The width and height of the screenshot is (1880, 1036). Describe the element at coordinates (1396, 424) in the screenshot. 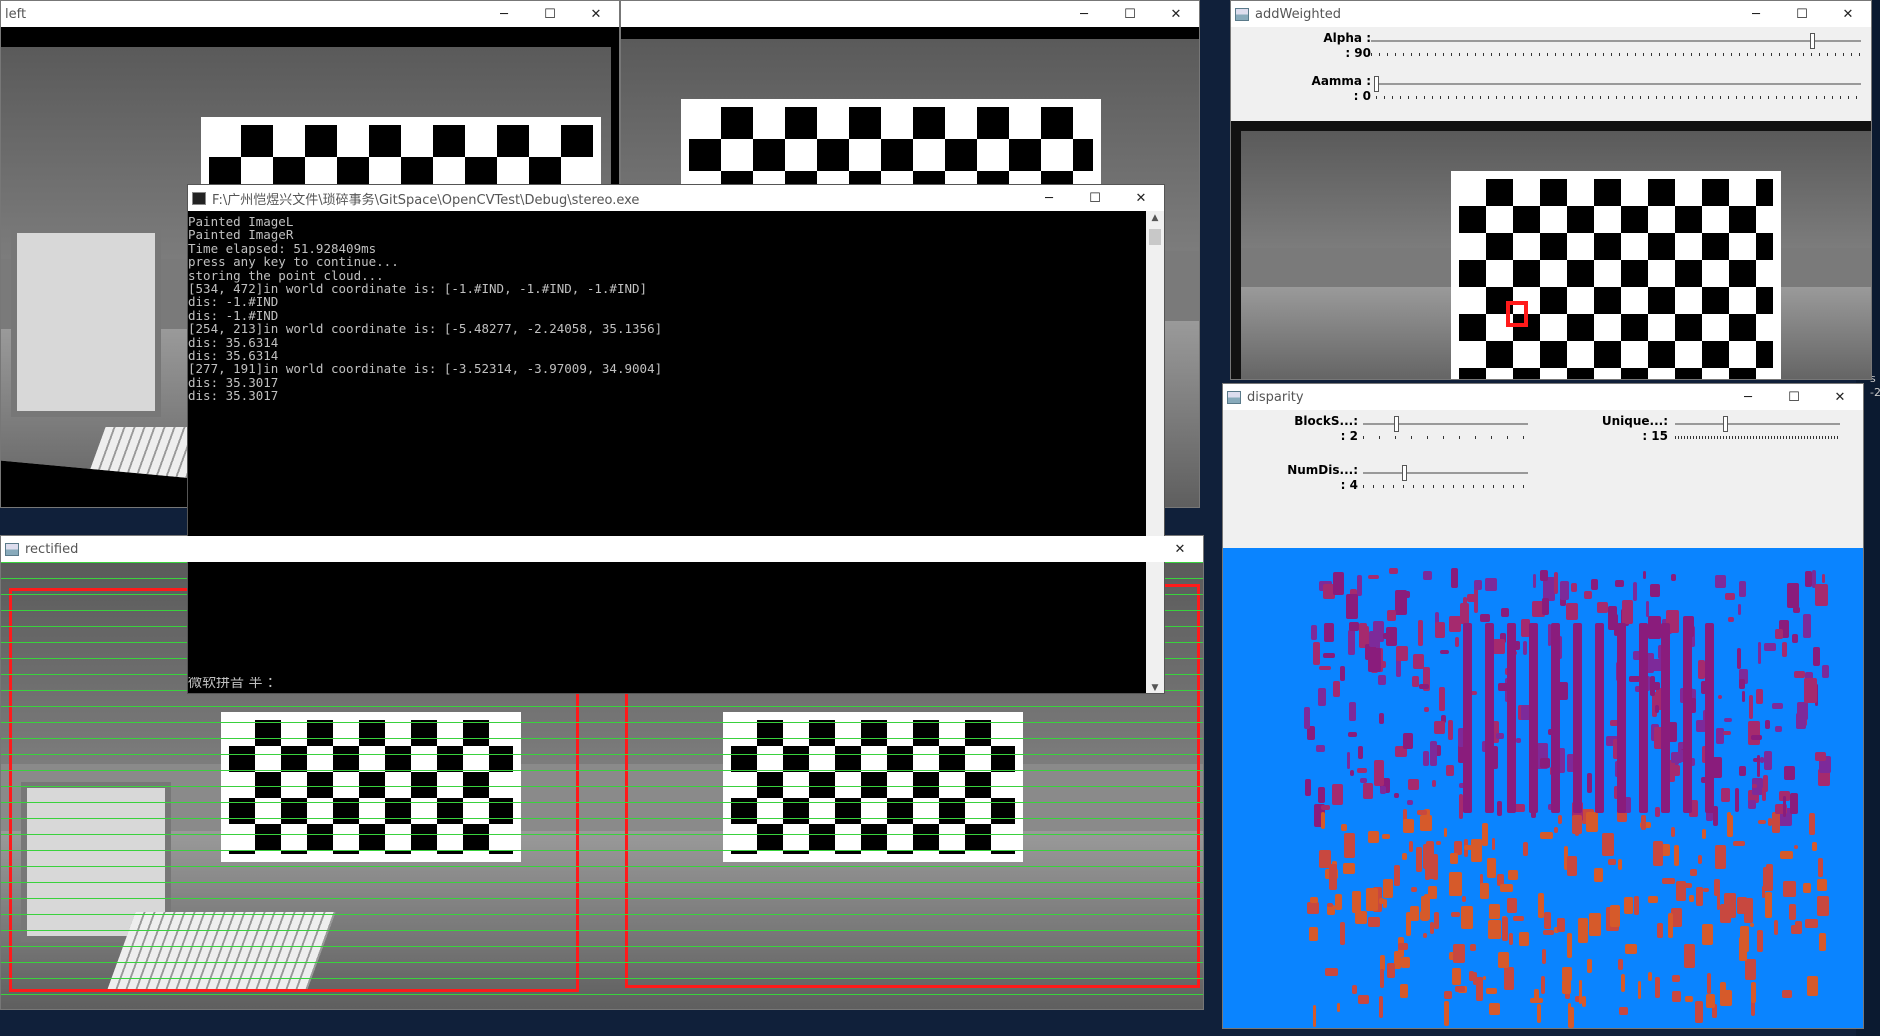

I see `blocksize-thumb` at that location.